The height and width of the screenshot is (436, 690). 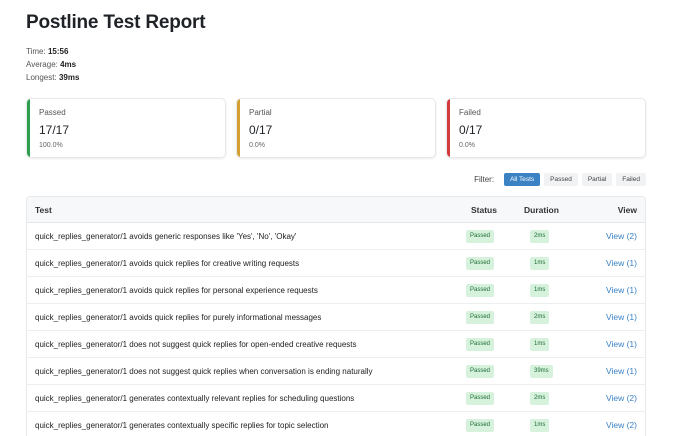 I want to click on duration-badge: 39ms, so click(x=541, y=371).